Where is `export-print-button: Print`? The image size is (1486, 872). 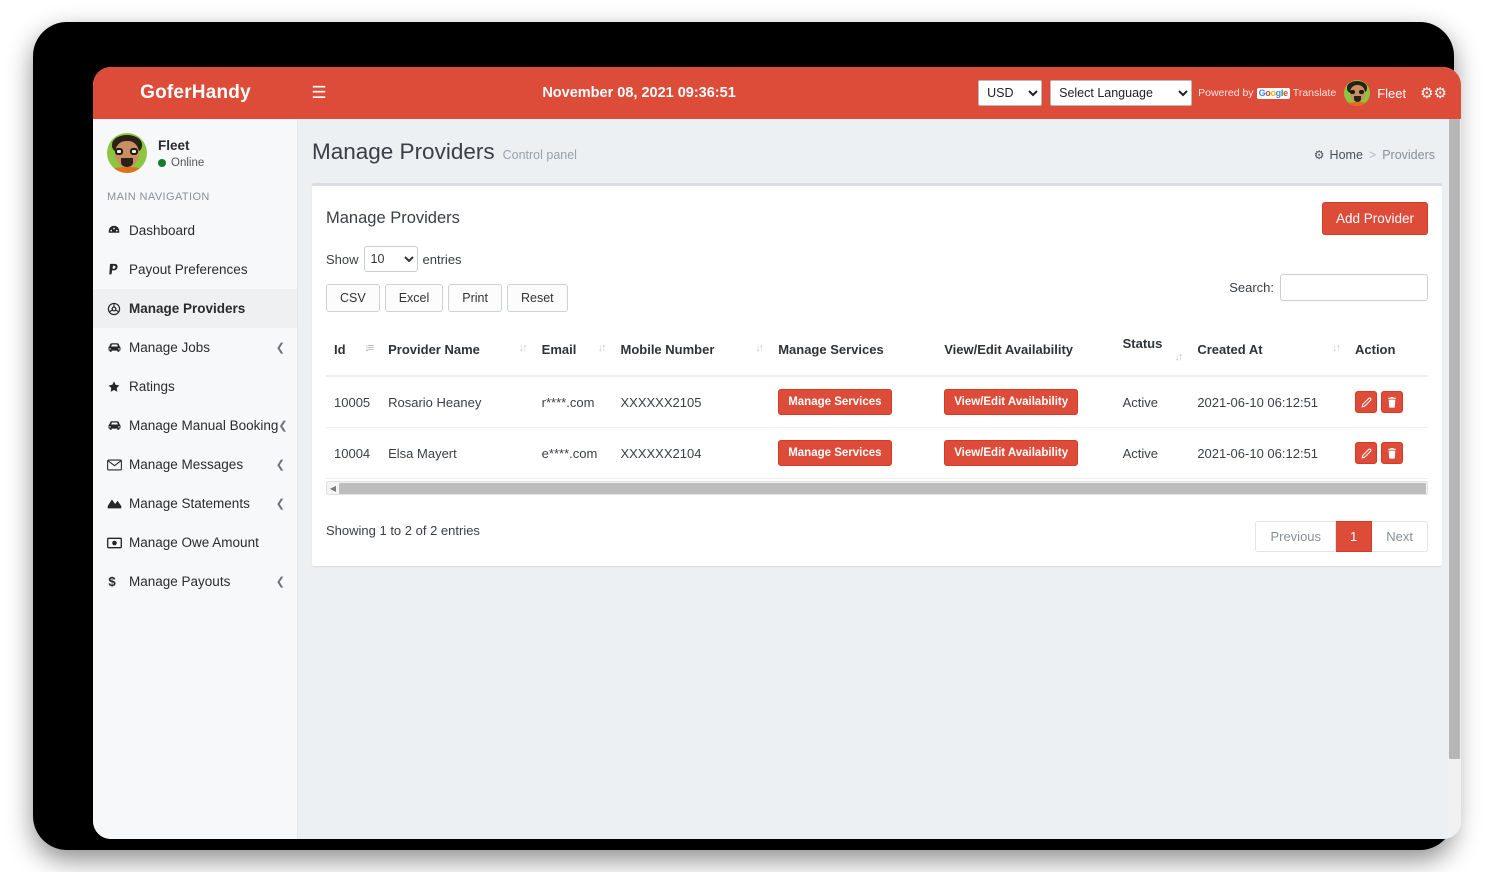 export-print-button: Print is located at coordinates (475, 298).